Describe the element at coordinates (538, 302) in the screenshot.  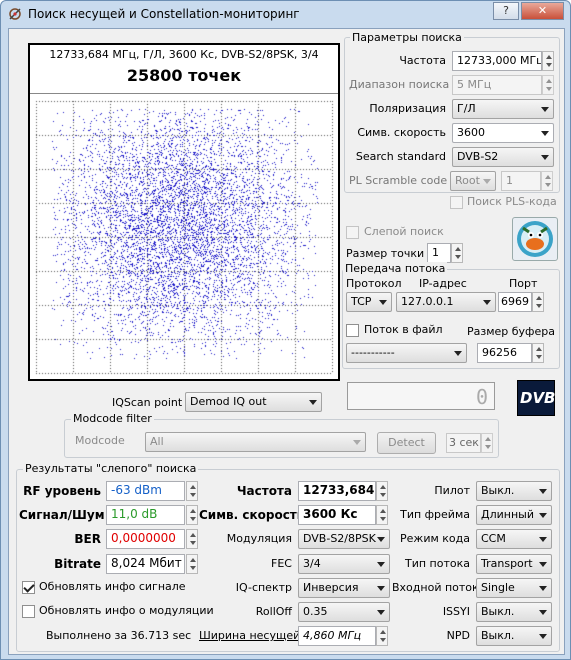
I see `port-spin` at that location.